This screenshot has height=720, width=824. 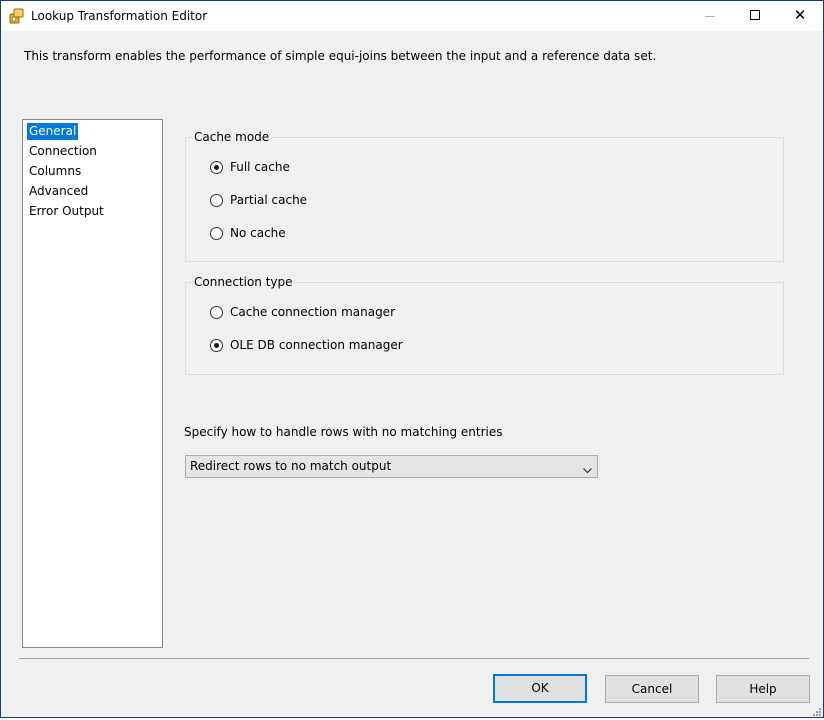 I want to click on title-bar: Lookup Transformation Editor ✕, so click(x=412, y=16).